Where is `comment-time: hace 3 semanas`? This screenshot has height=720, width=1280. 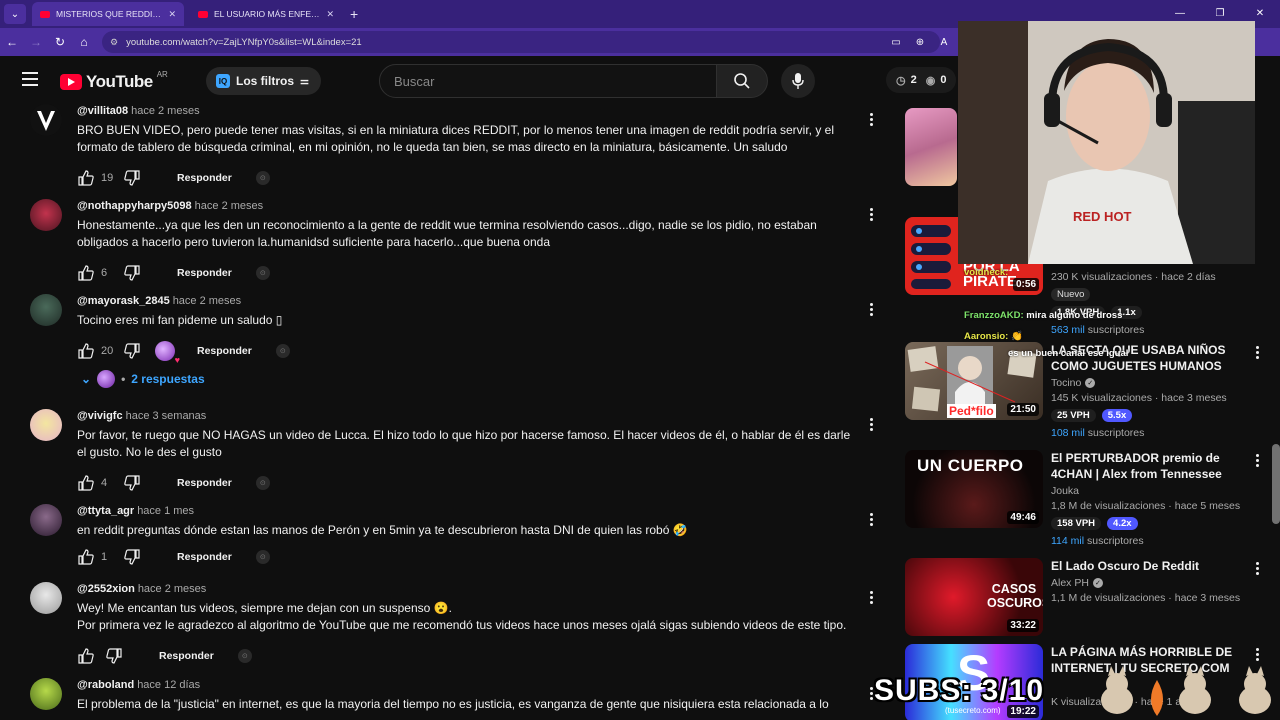 comment-time: hace 3 semanas is located at coordinates (166, 416).